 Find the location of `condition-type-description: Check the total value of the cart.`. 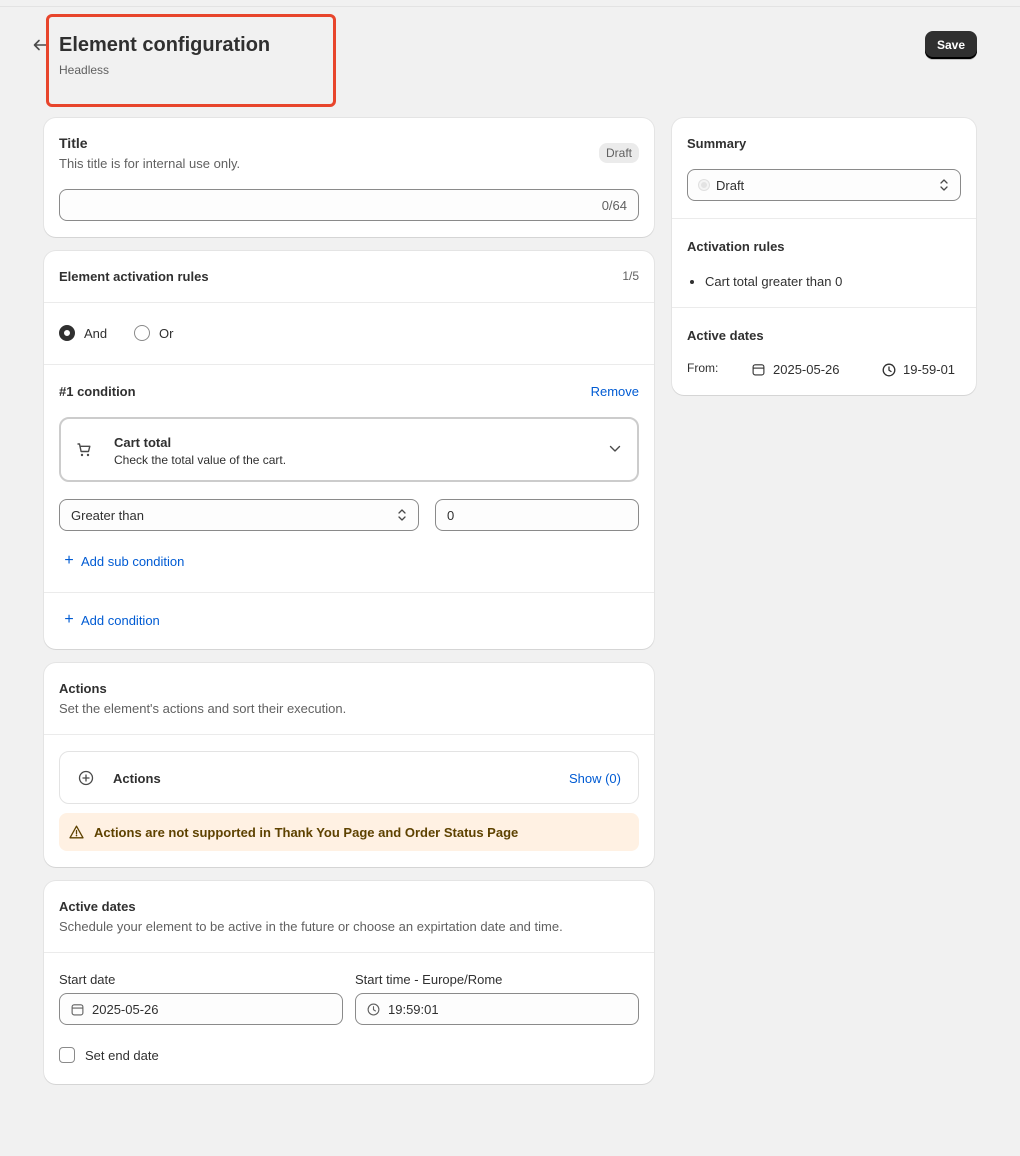

condition-type-description: Check the total value of the cart. is located at coordinates (200, 460).